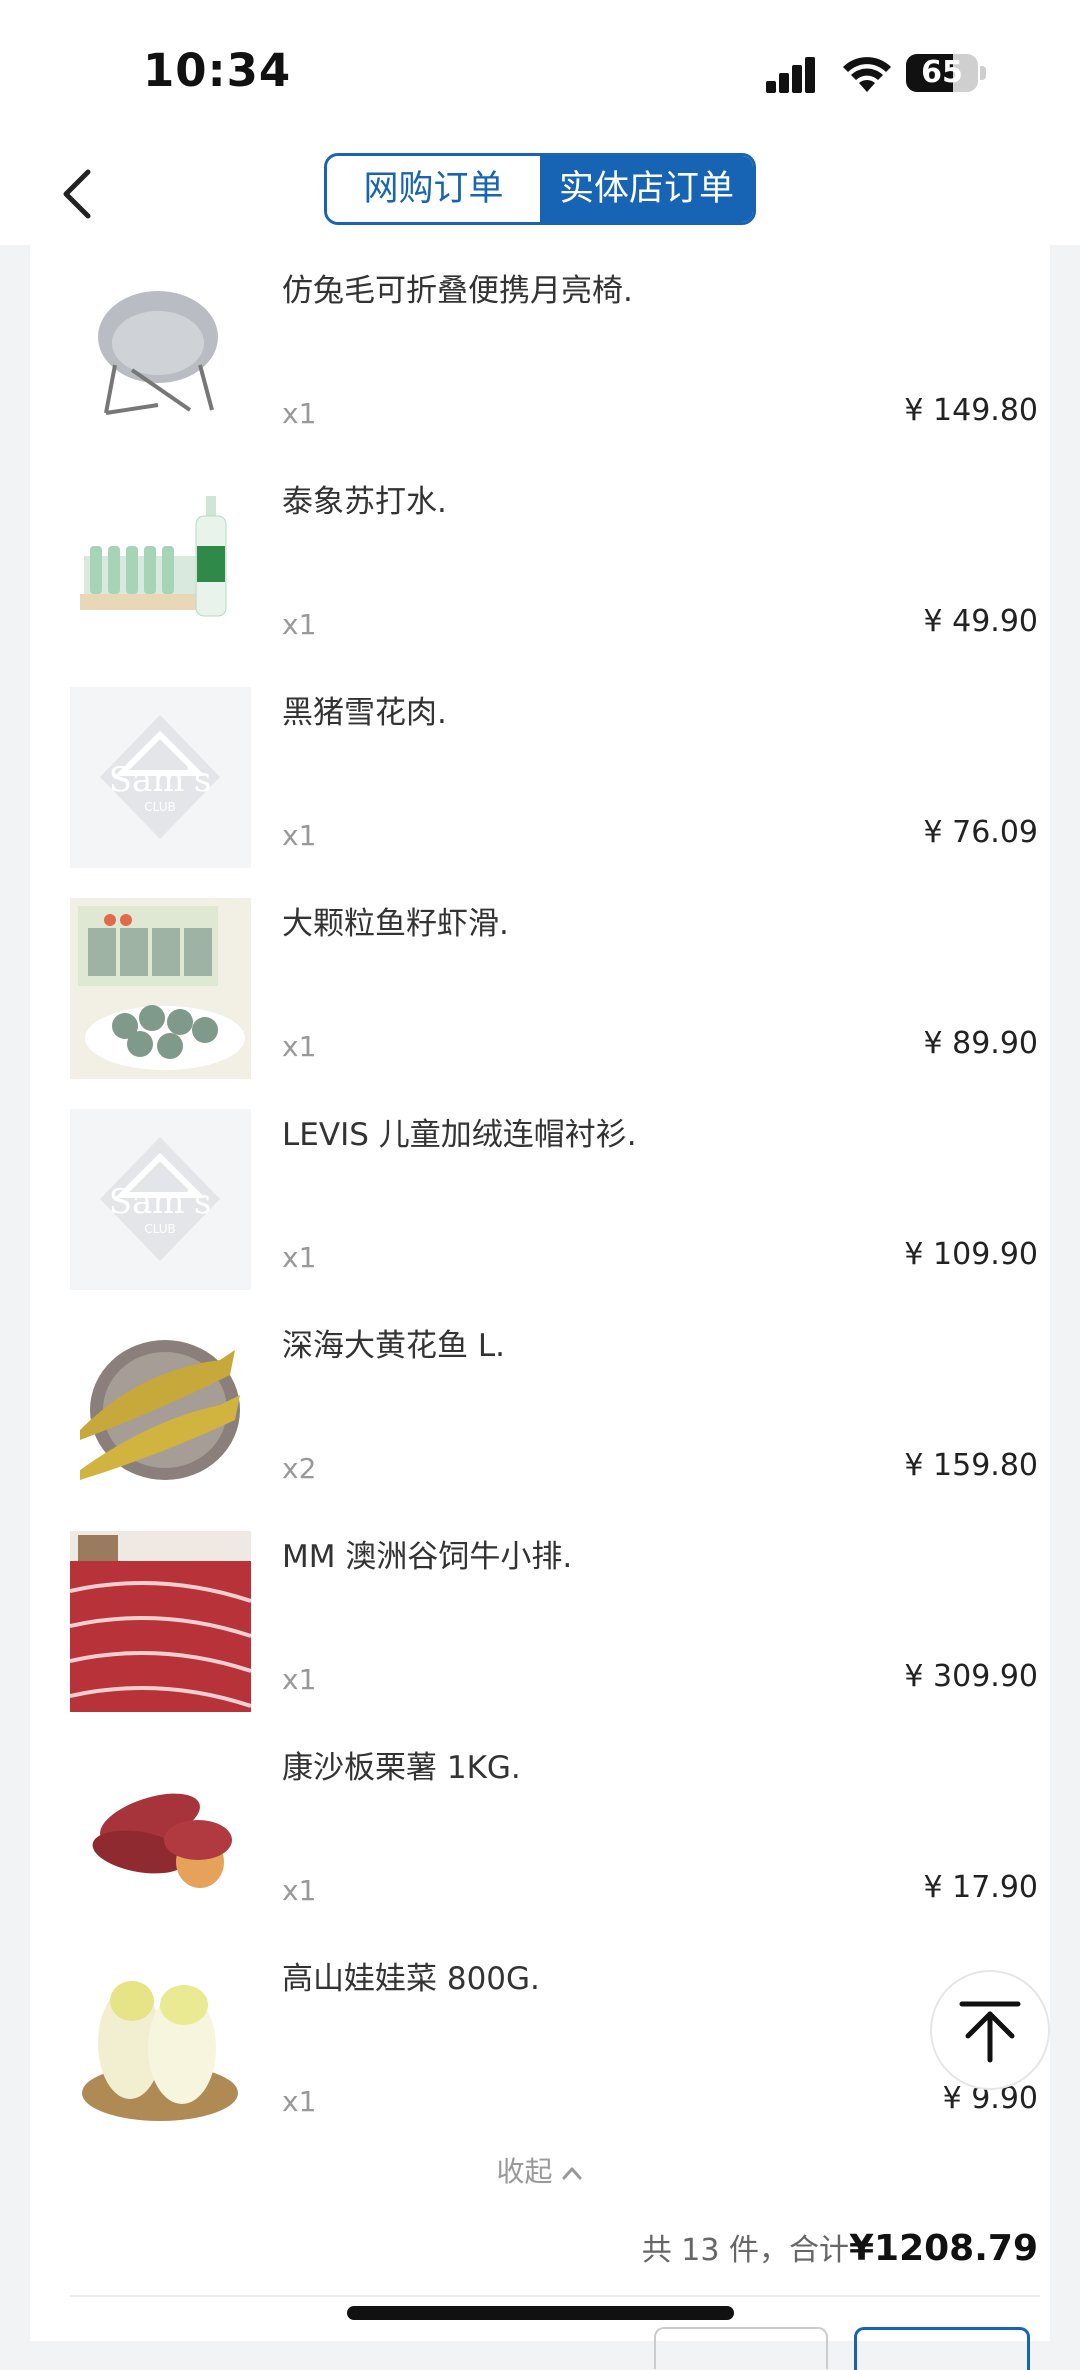 This screenshot has width=1080, height=2370. Describe the element at coordinates (980, 832) in the screenshot. I see `item-price: ¥ 76.09` at that location.